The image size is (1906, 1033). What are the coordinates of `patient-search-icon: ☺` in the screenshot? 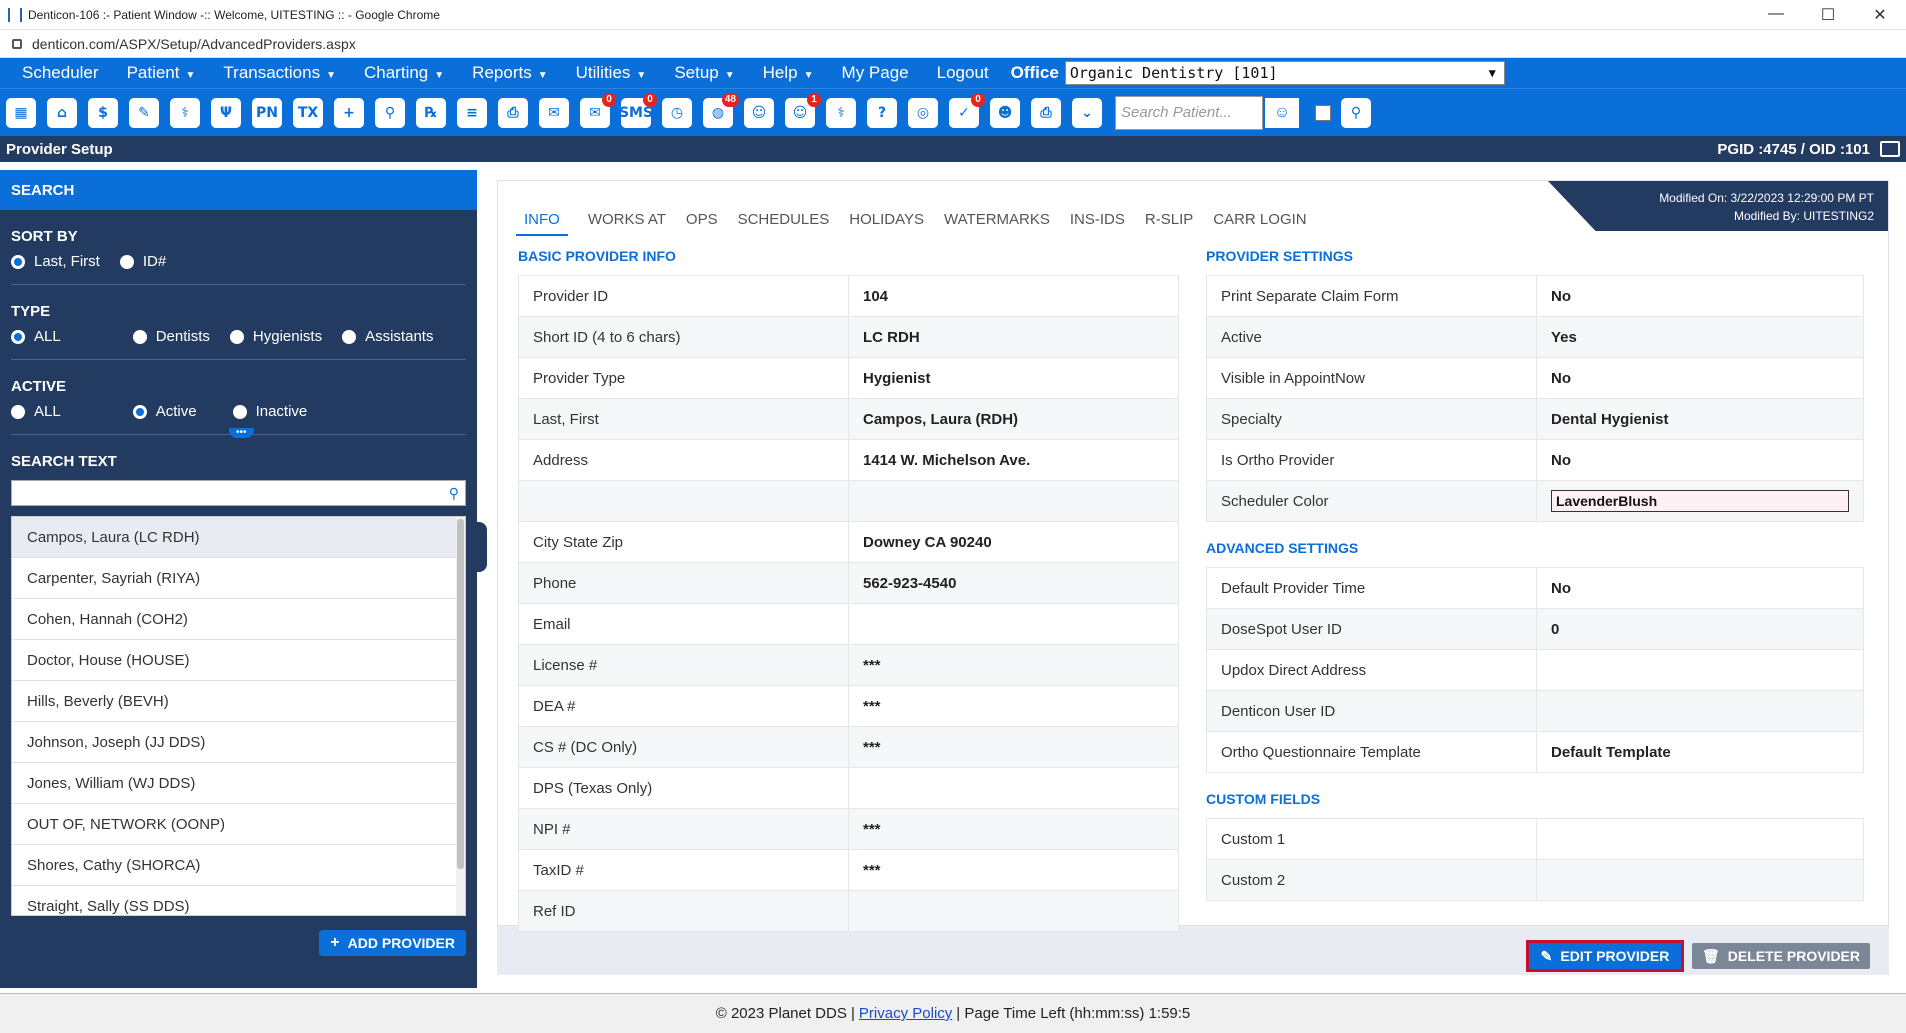 It's located at (1282, 112).